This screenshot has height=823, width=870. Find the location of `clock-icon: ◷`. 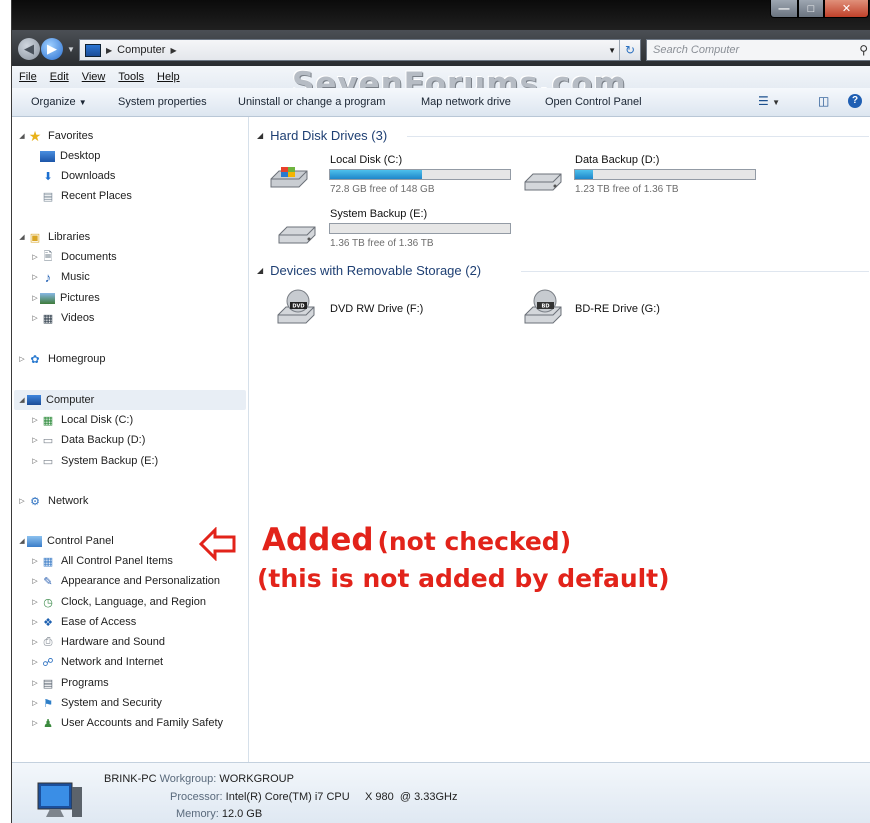

clock-icon: ◷ is located at coordinates (48, 602).